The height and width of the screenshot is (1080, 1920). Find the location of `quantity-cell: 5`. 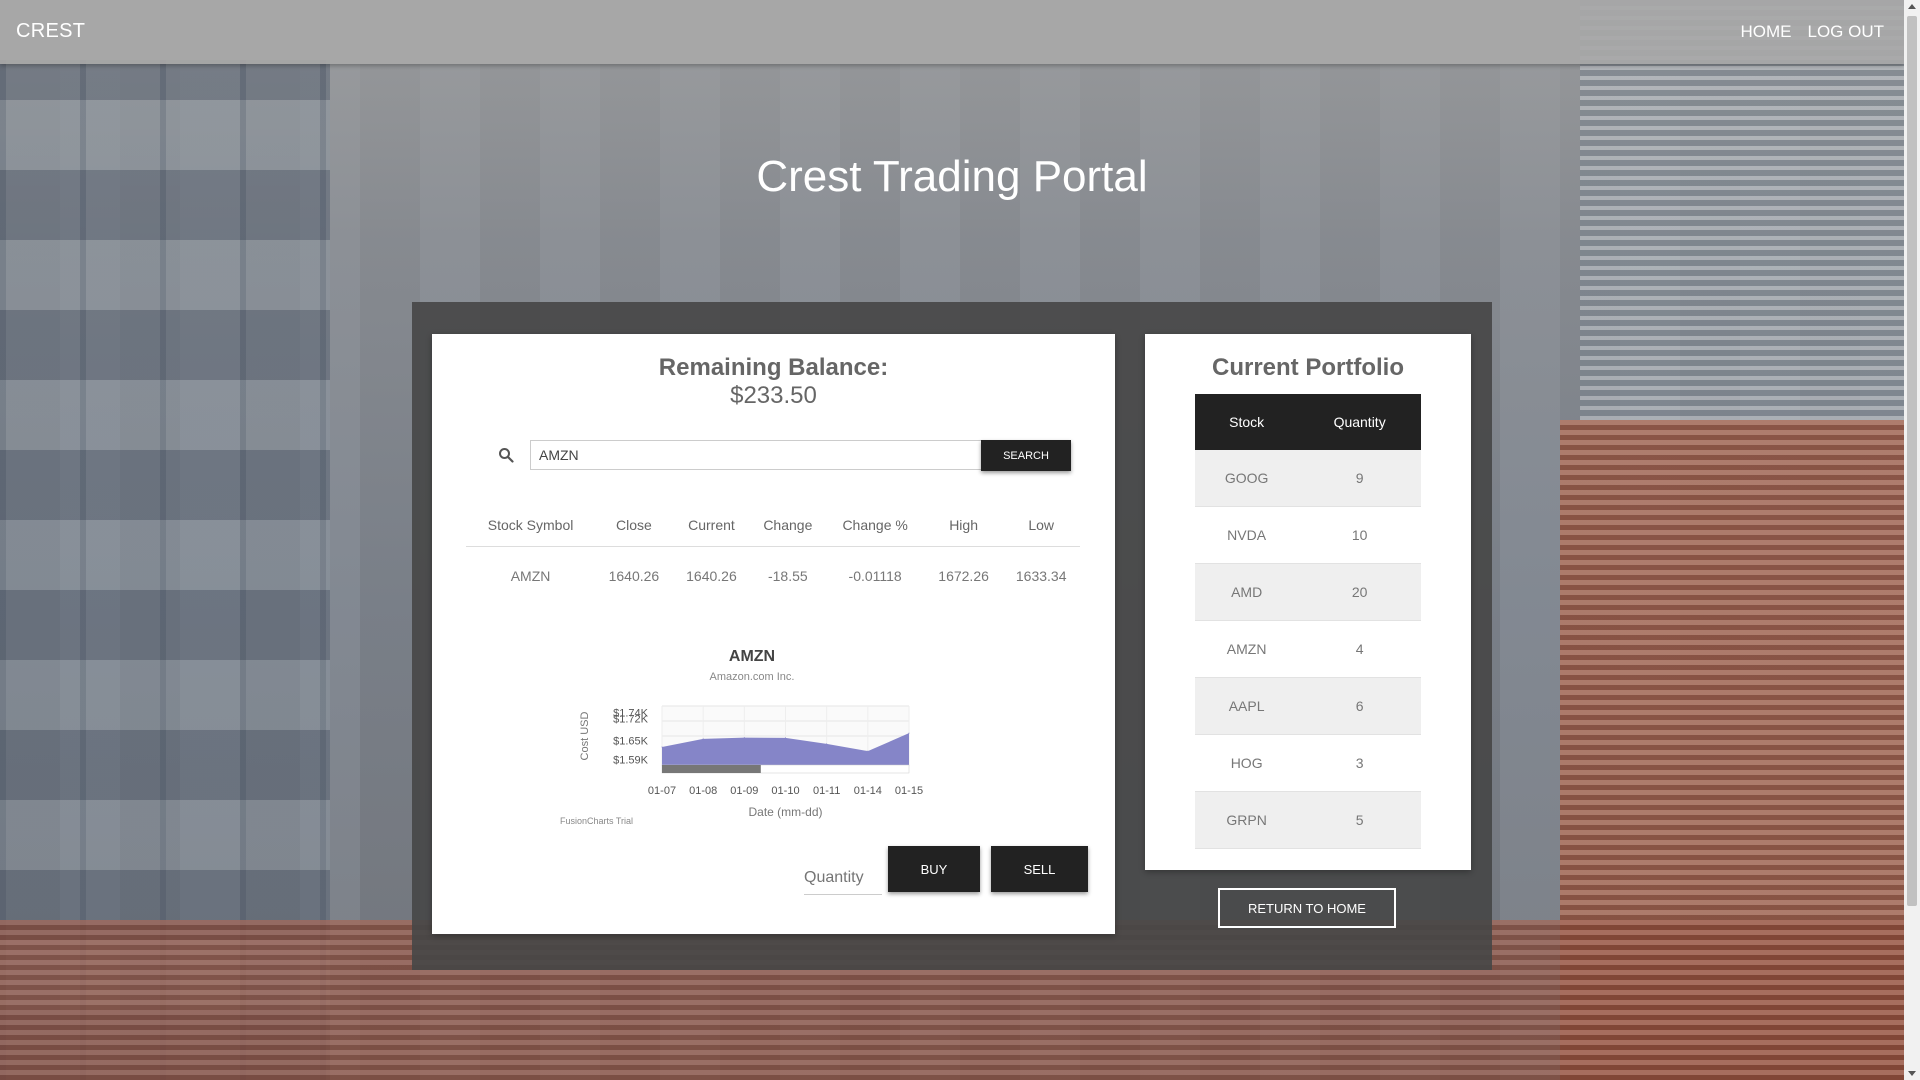

quantity-cell: 5 is located at coordinates (1359, 820).